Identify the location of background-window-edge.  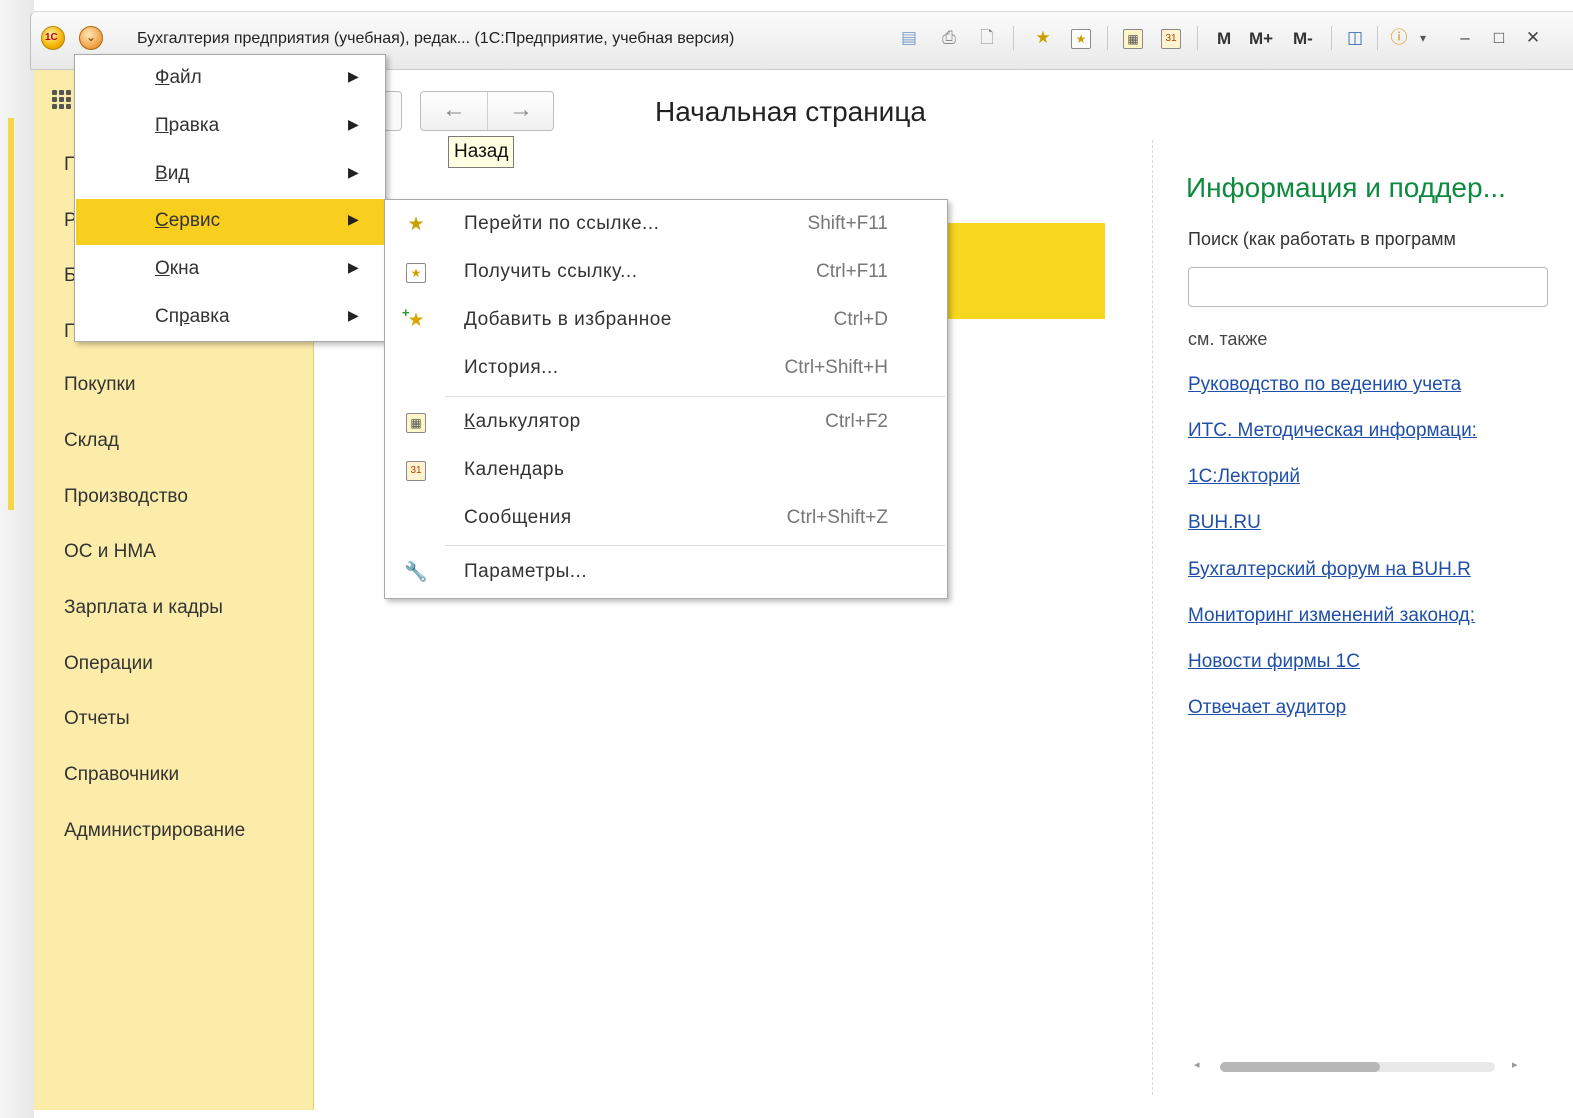
(11, 314).